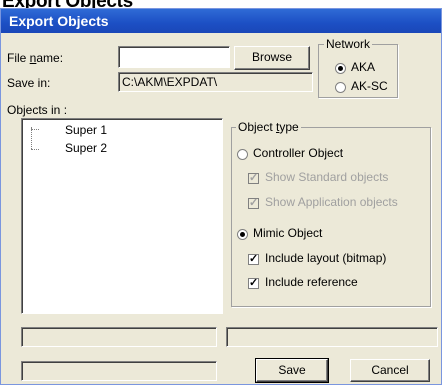  I want to click on save-in-path: C:\AKM\EXPDAT\, so click(215, 82).